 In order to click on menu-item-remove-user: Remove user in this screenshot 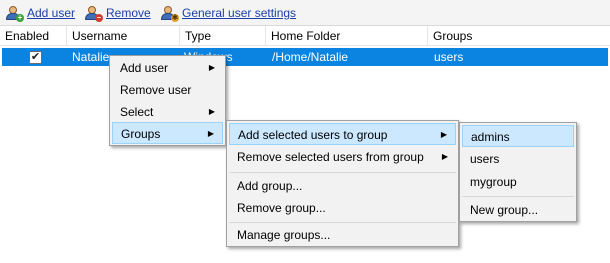, I will do `click(167, 90)`.